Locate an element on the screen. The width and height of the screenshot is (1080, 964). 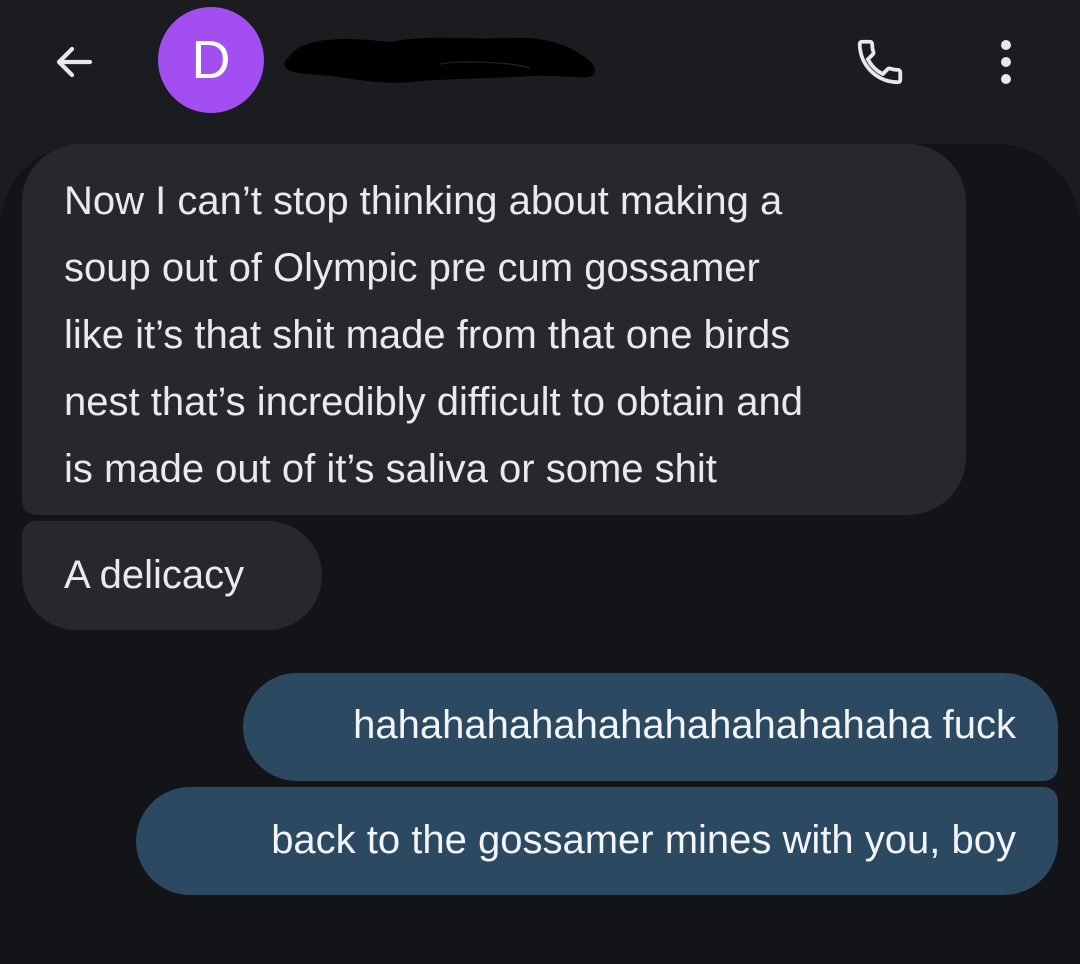
more-vert-icon is located at coordinates (1006, 62).